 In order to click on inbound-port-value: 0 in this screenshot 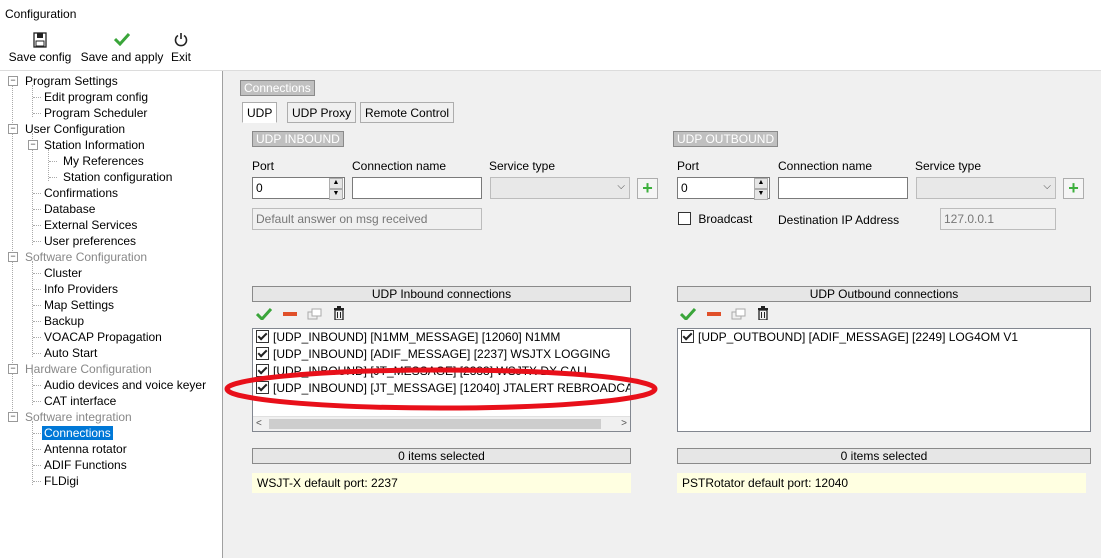, I will do `click(259, 188)`.